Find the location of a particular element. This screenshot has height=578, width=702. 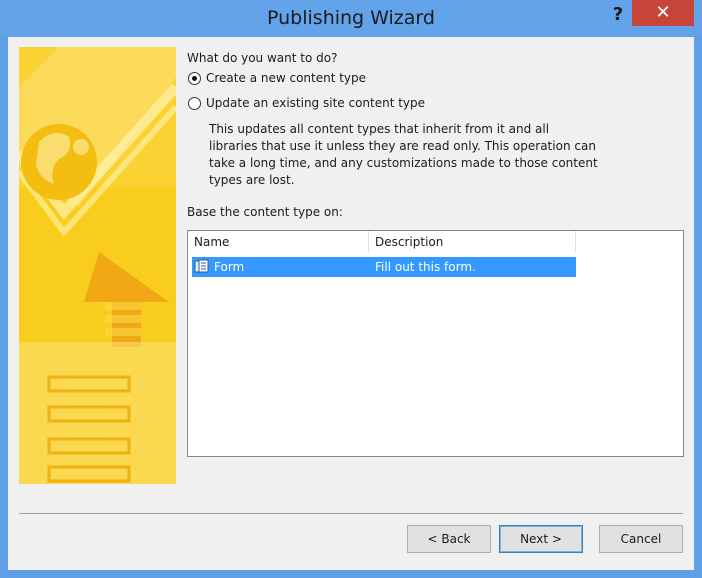

form-icon is located at coordinates (203, 267).